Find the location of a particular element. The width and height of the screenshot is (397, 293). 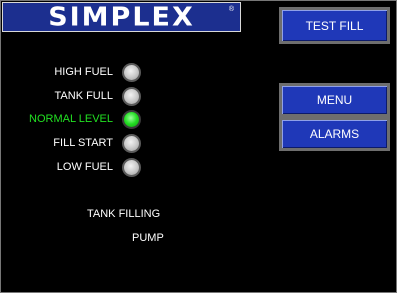

pump-status: PUMP is located at coordinates (148, 238).